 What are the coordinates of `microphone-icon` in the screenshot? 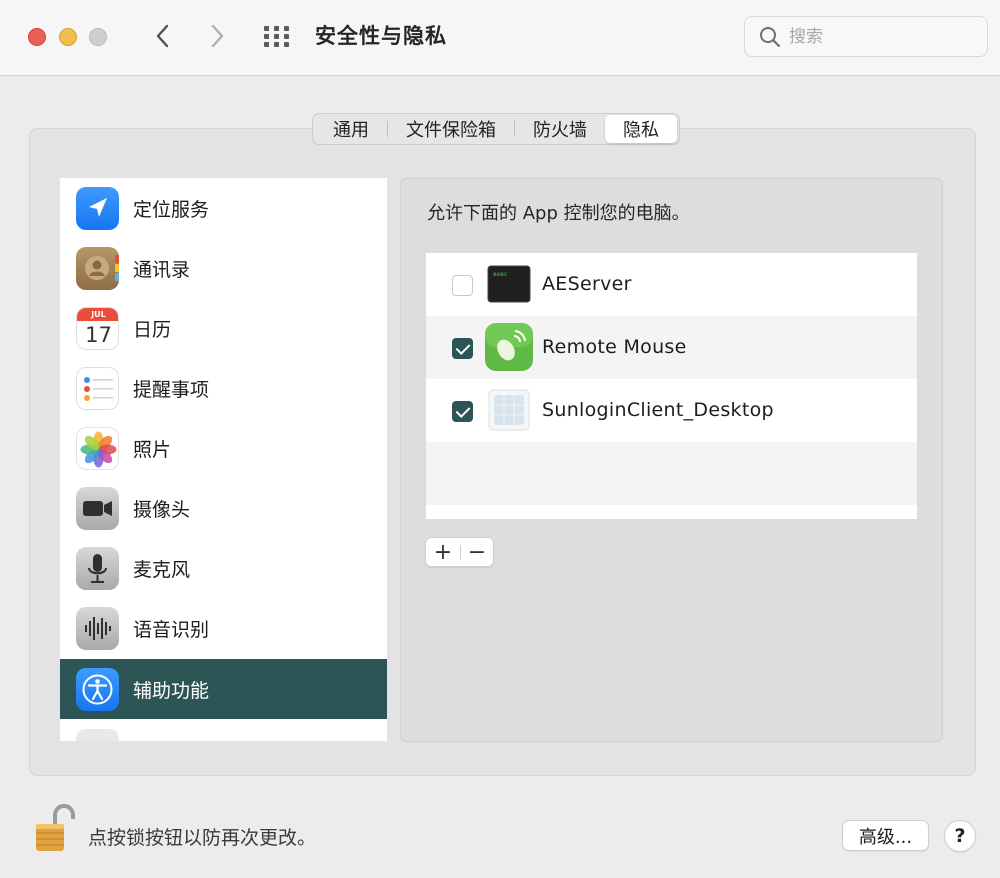 It's located at (97, 568).